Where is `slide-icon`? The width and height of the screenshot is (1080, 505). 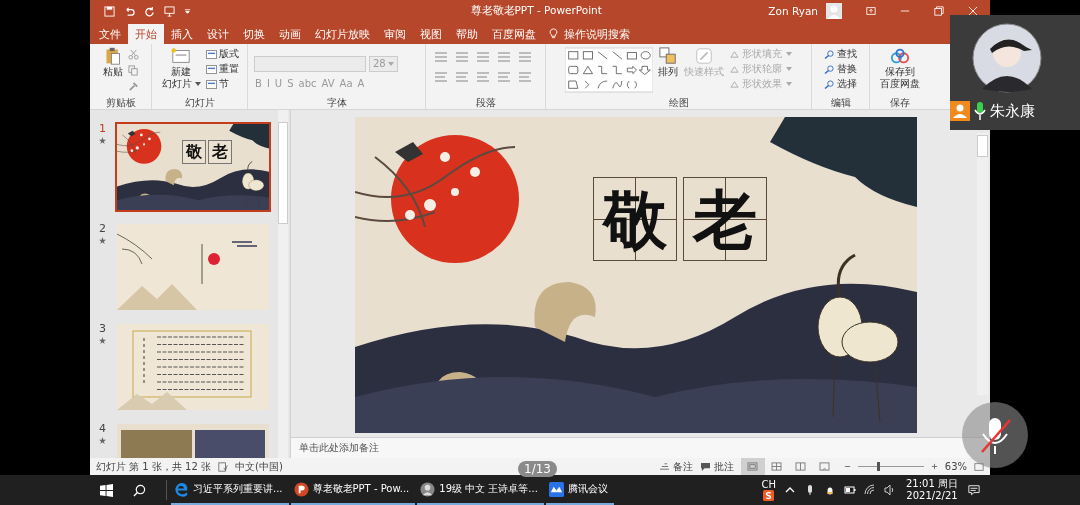 slide-icon is located at coordinates (181, 56).